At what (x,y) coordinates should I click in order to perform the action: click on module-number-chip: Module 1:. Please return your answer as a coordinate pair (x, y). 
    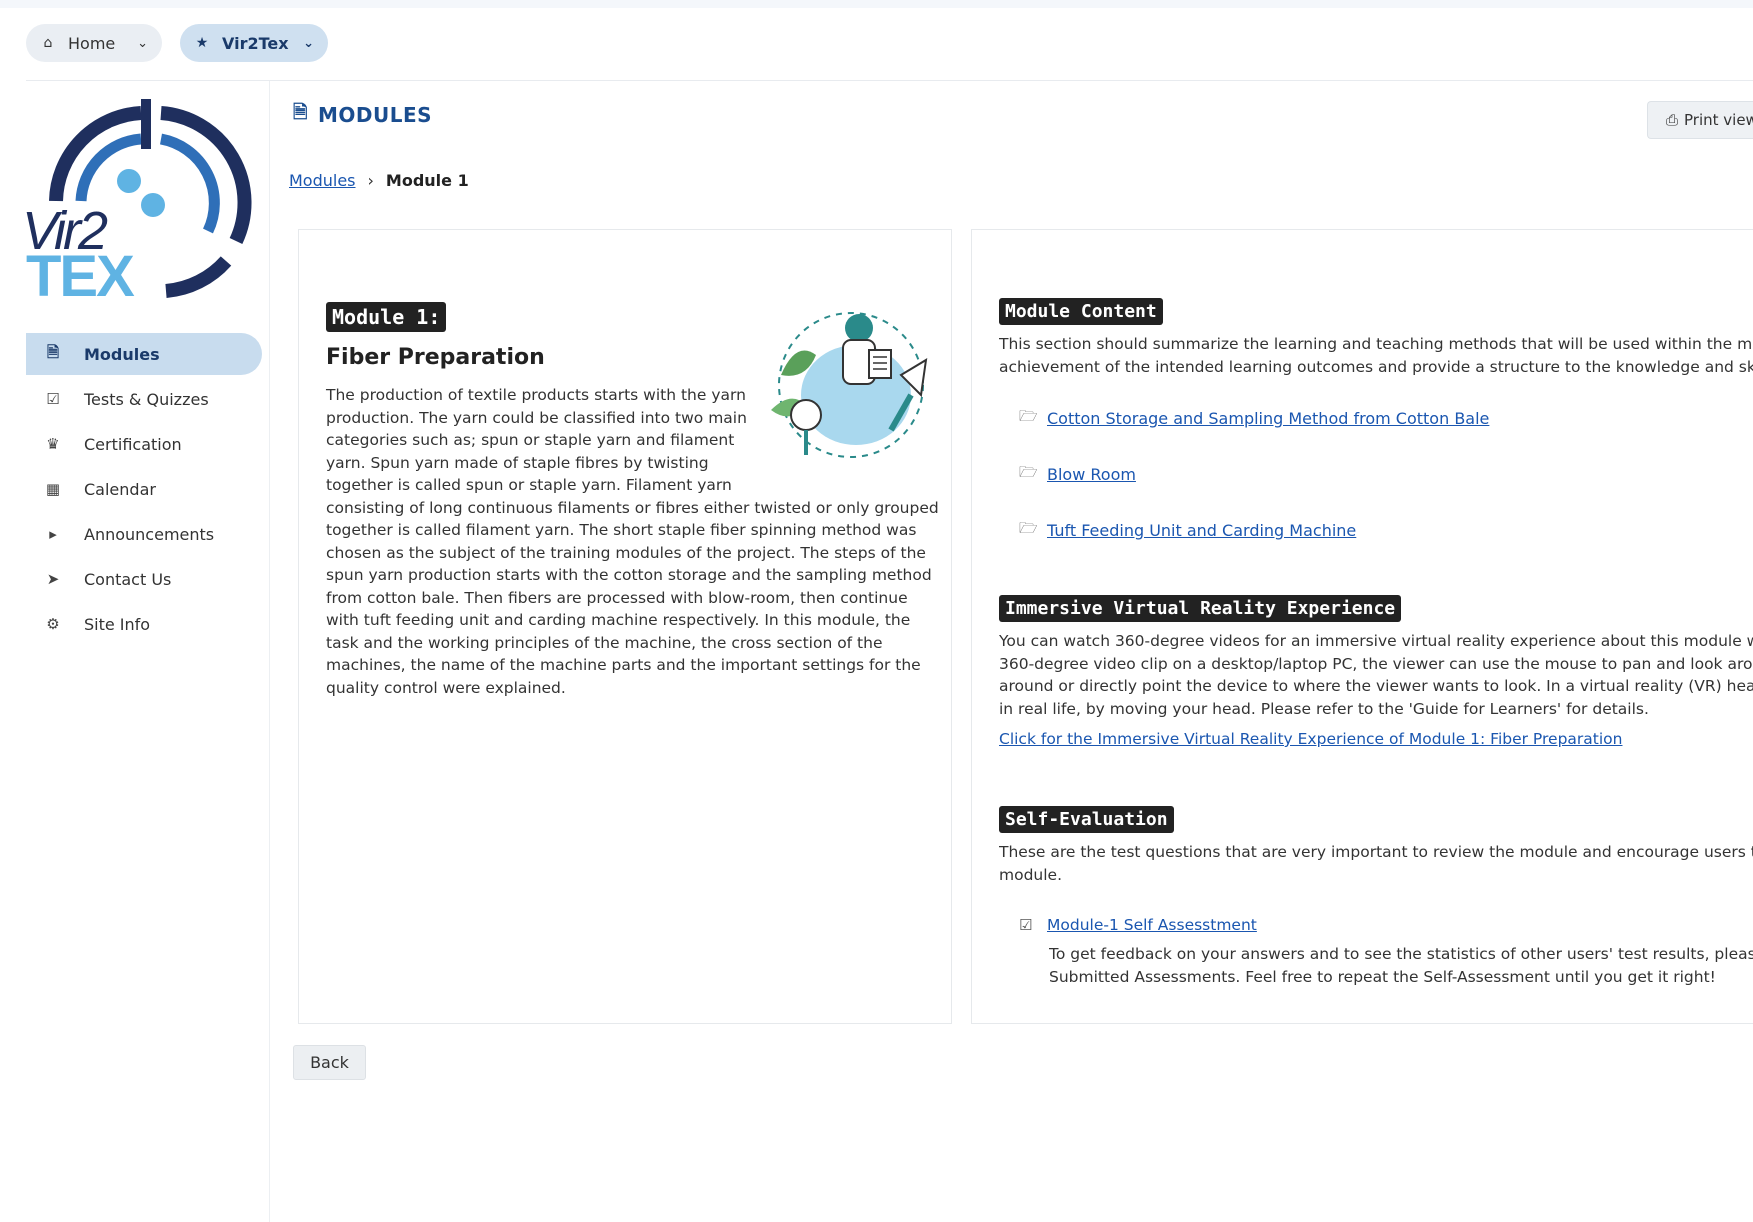
    Looking at the image, I should click on (386, 317).